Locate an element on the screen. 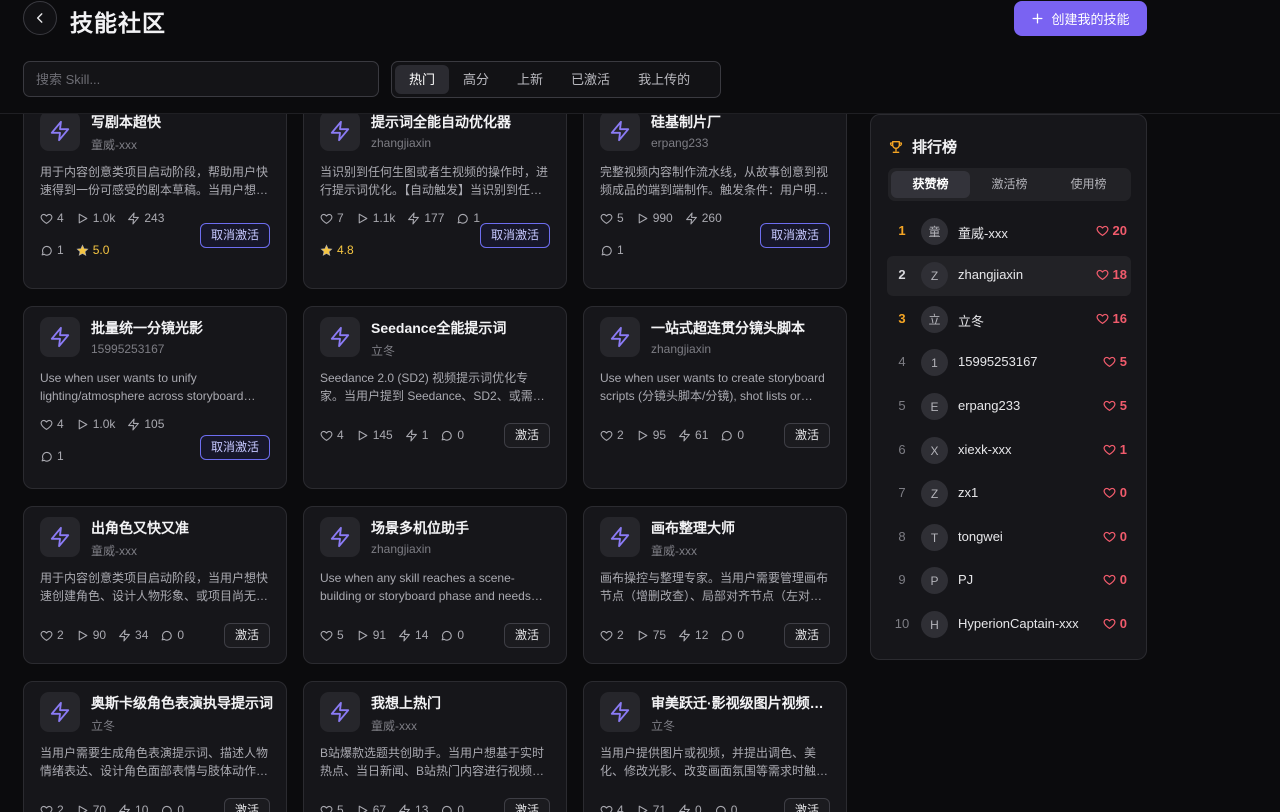 This screenshot has height=812, width=1280. leaderboard-header: 排行榜 is located at coordinates (922, 146).